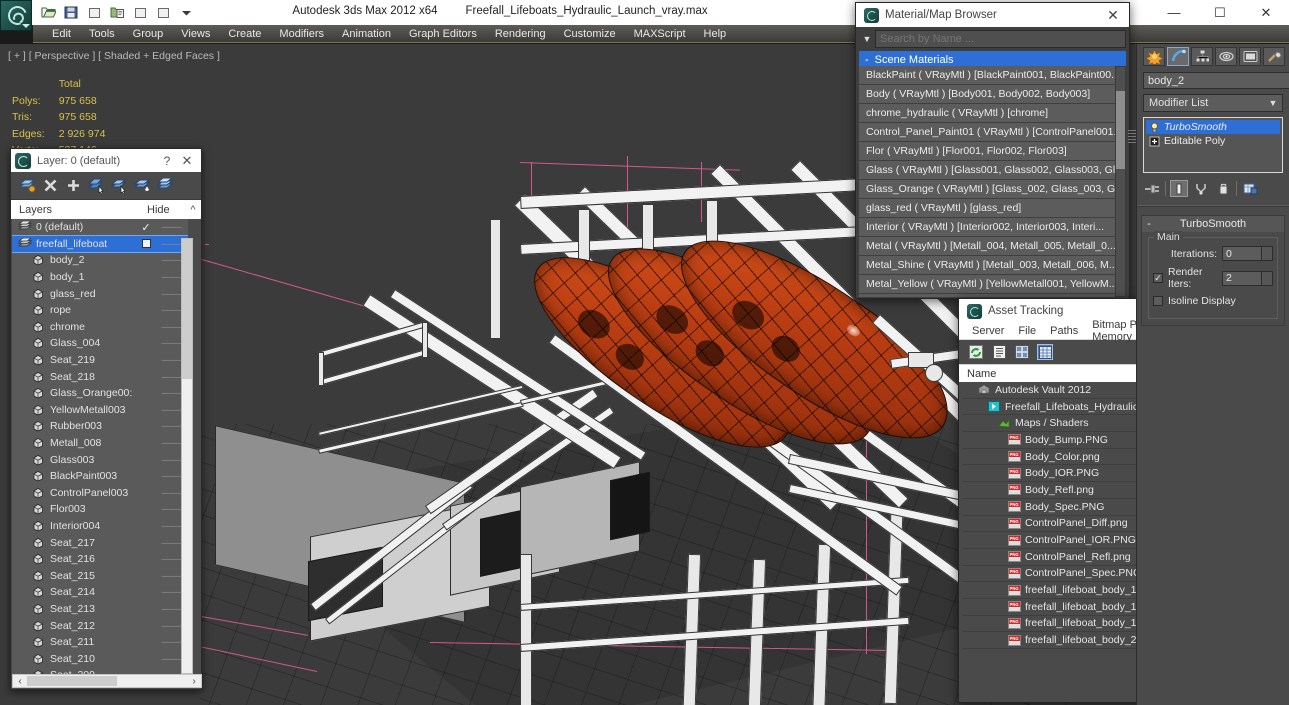 Image resolution: width=1289 pixels, height=705 pixels. Describe the element at coordinates (100, 592) in the screenshot. I see `layer-row: Seat_214 ——` at that location.